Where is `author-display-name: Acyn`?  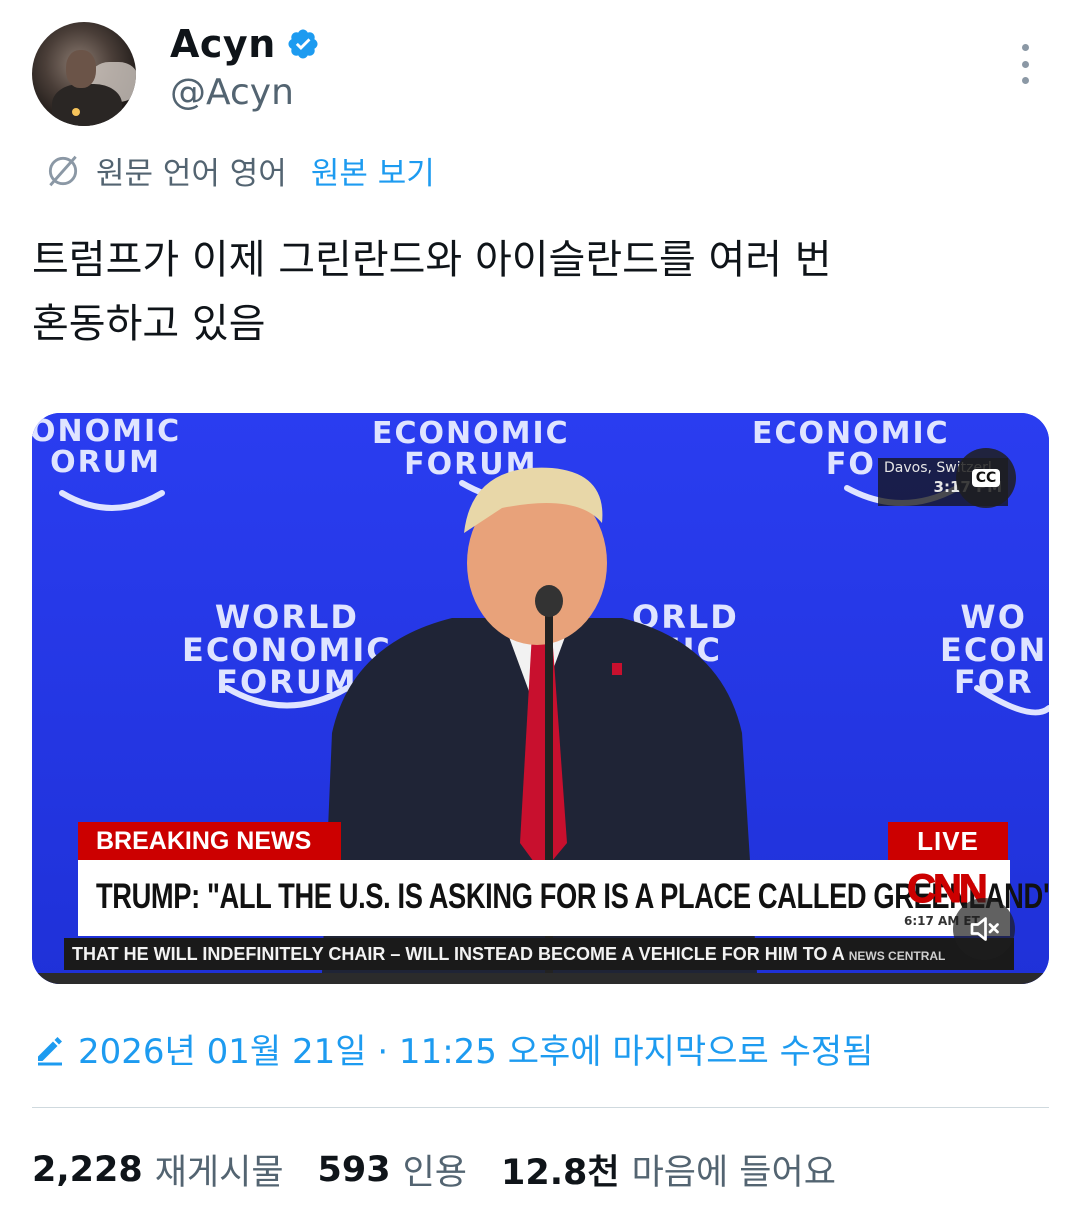
author-display-name: Acyn is located at coordinates (223, 44).